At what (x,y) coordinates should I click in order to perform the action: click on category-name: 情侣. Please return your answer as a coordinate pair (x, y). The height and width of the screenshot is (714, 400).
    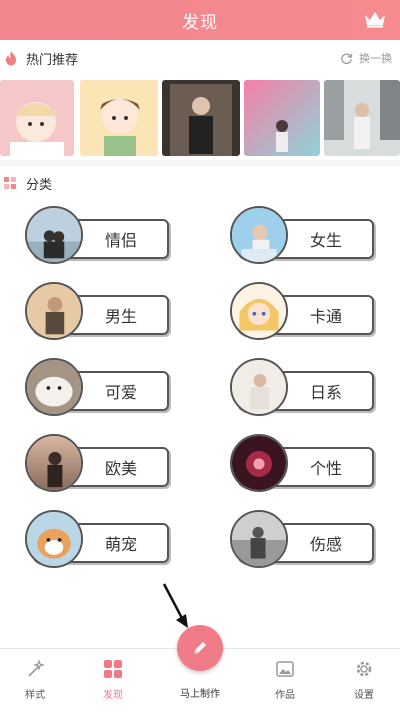
    Looking at the image, I should click on (121, 240).